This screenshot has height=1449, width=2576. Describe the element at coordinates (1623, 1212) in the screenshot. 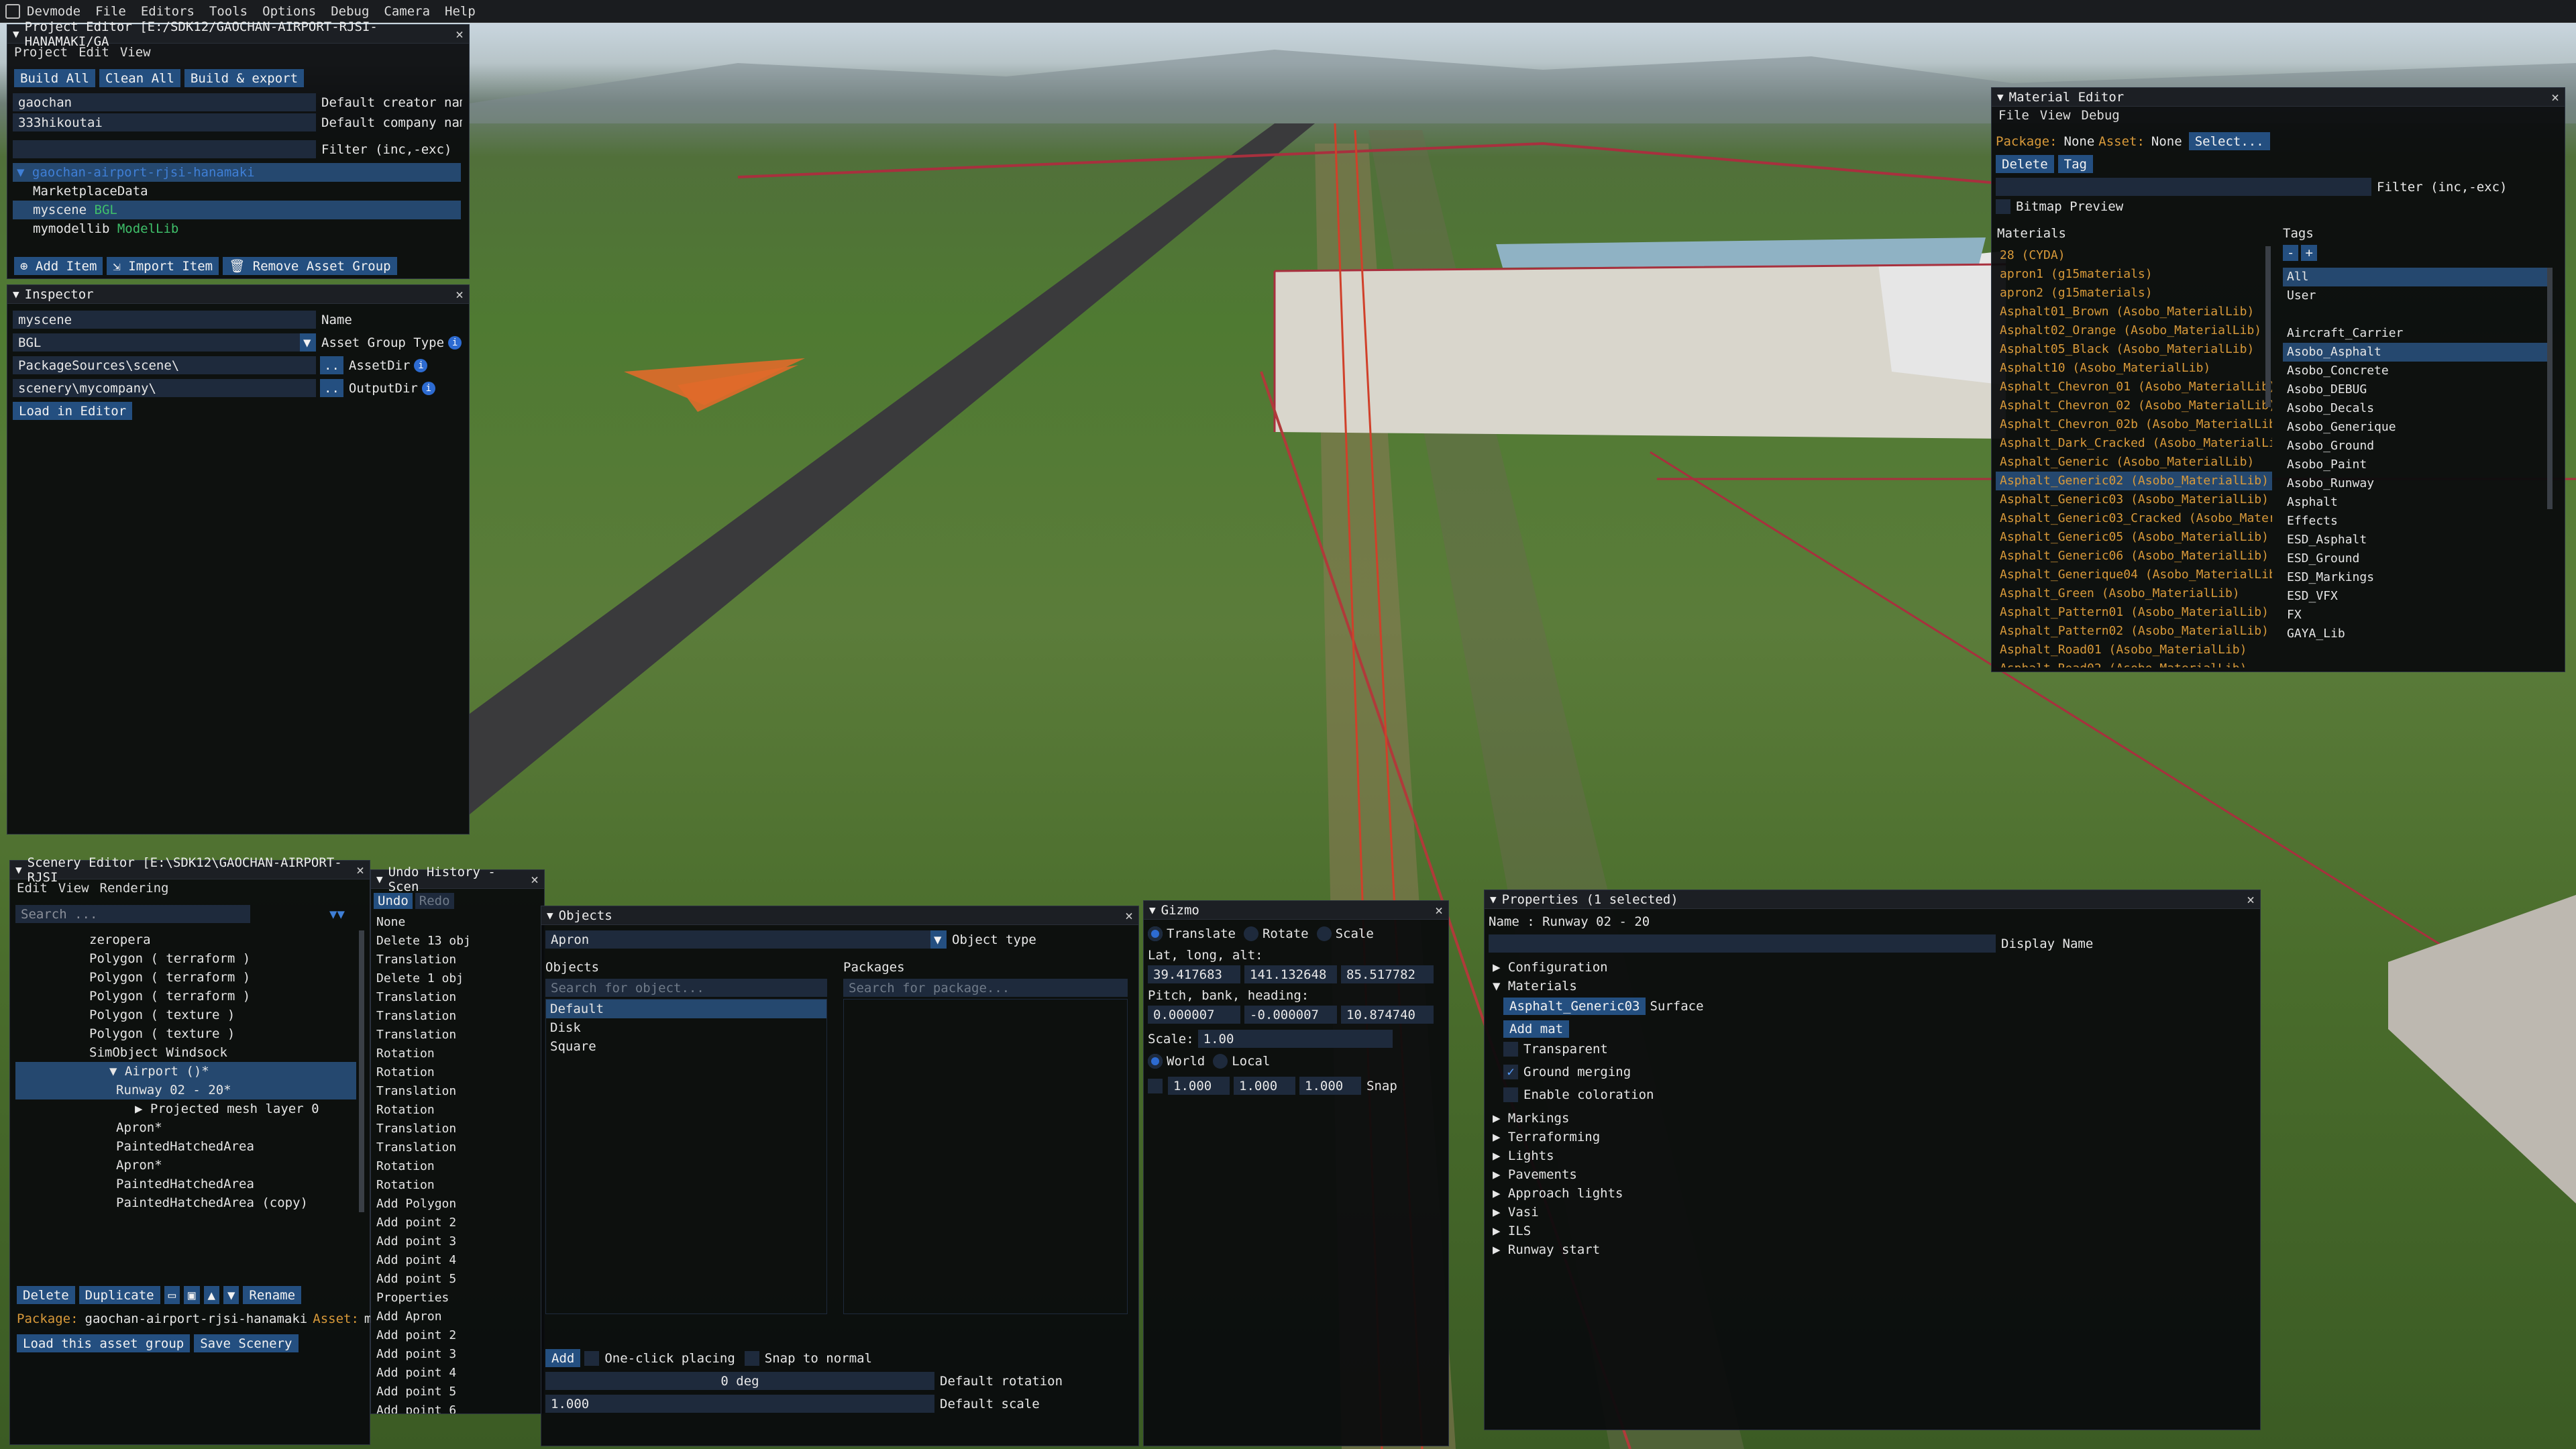

I see `properties-section: ▶ Vasi` at that location.